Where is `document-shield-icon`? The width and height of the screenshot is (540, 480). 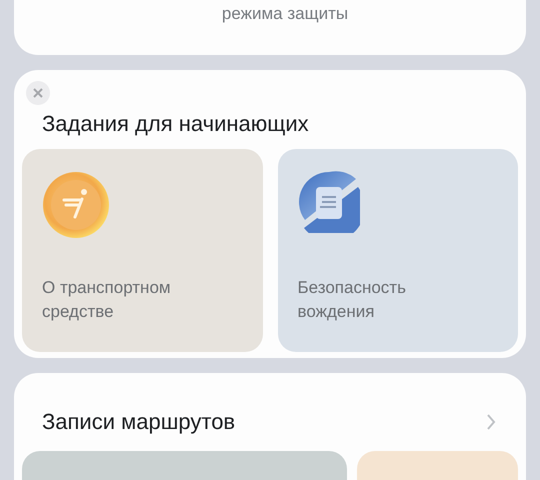
document-shield-icon is located at coordinates (329, 202).